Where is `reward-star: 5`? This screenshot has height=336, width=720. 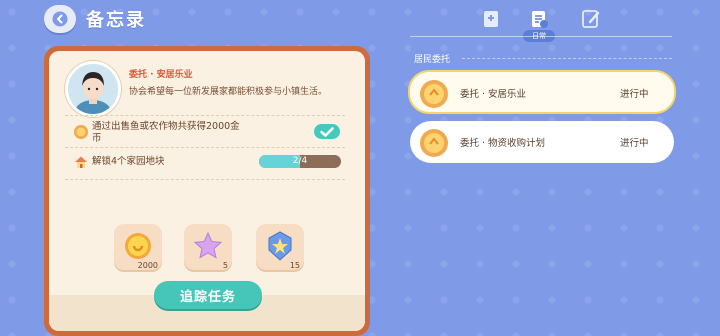
reward-star: 5 is located at coordinates (208, 248).